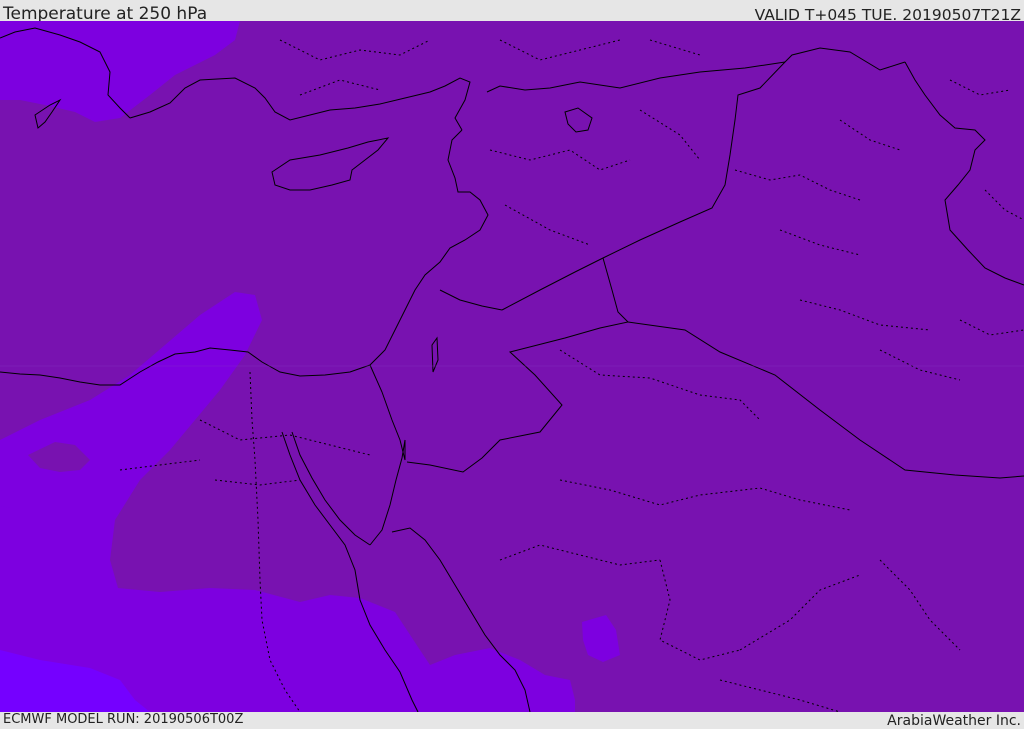 The image size is (1024, 729). Describe the element at coordinates (954, 721) in the screenshot. I see `credit-label: ArabiaWeather Inc.` at that location.